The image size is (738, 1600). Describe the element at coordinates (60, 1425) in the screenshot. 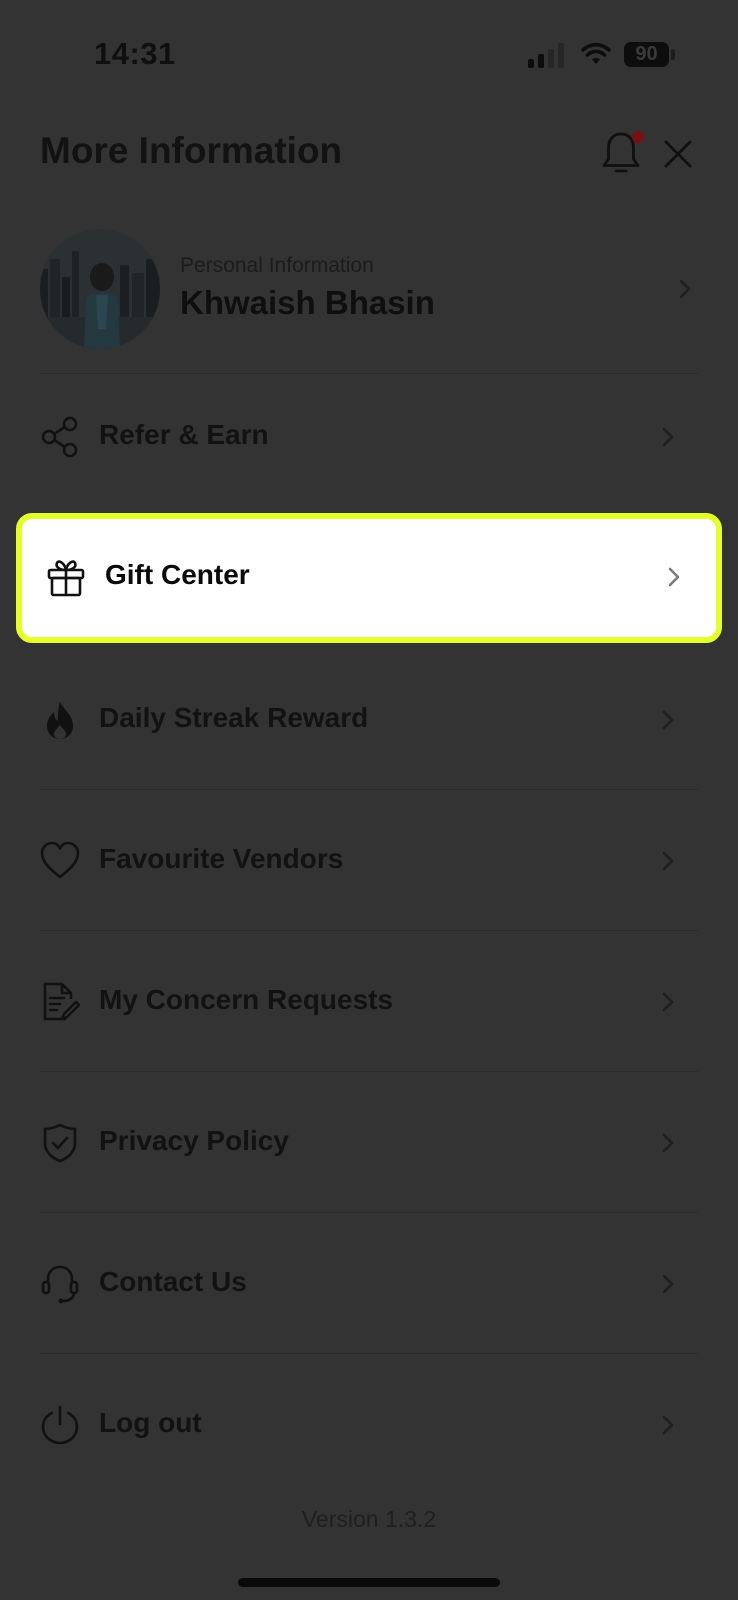

I see `power-icon` at that location.